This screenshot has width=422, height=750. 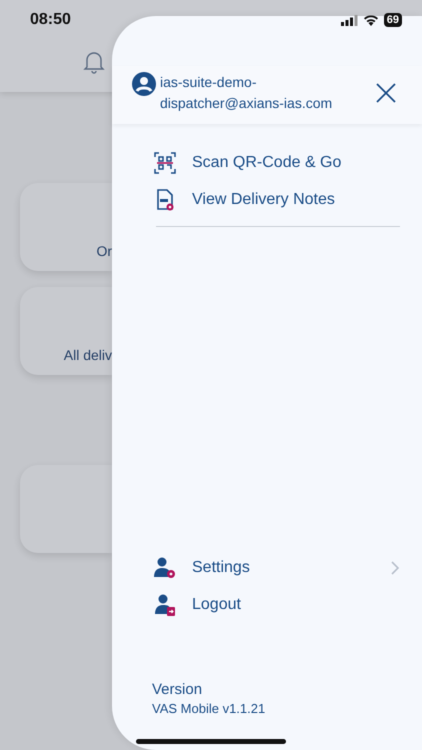 I want to click on user-exit-icon, so click(x=165, y=605).